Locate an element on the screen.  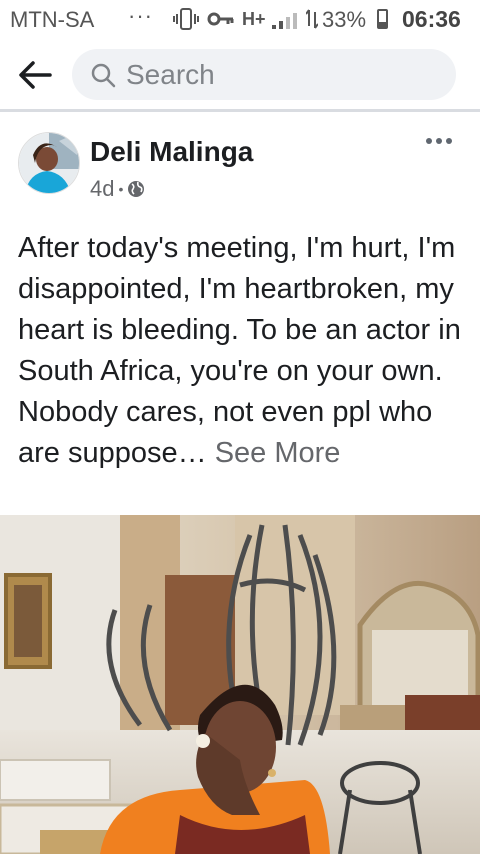
signal-icon is located at coordinates (284, 21).